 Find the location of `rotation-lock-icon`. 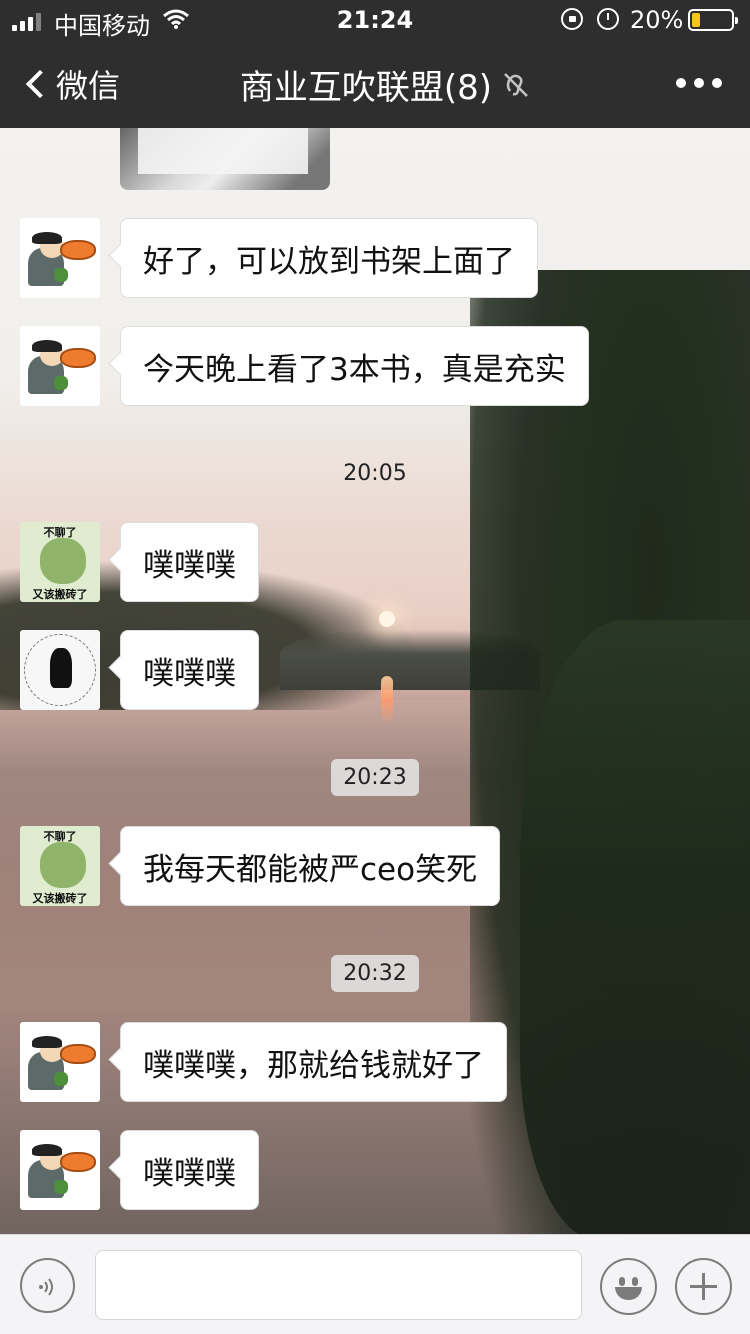

rotation-lock-icon is located at coordinates (572, 19).